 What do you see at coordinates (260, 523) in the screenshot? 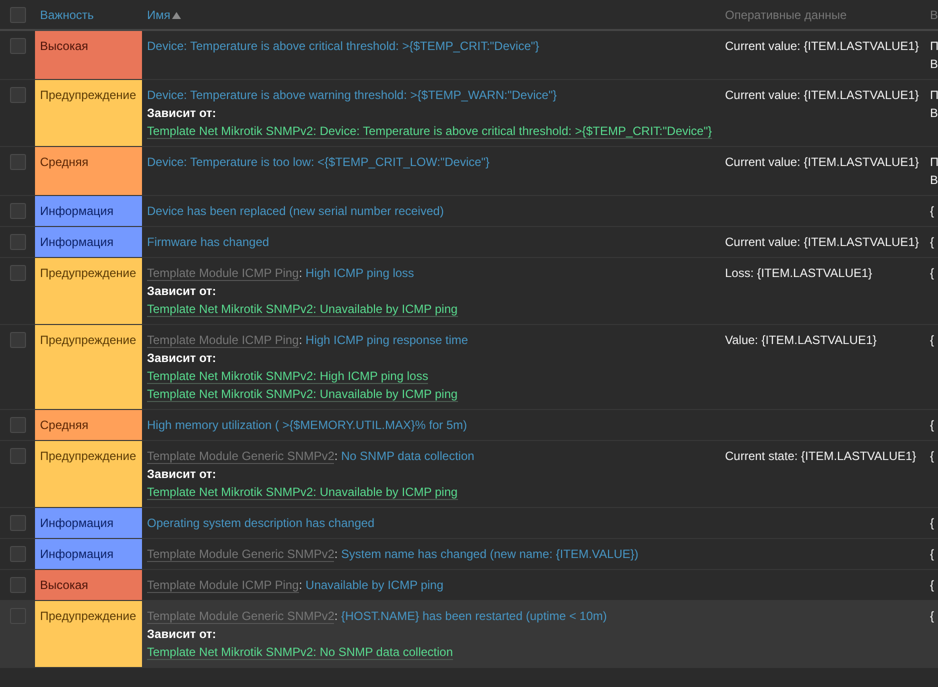
I see `trigger-name-link: Operating system description has changed` at bounding box center [260, 523].